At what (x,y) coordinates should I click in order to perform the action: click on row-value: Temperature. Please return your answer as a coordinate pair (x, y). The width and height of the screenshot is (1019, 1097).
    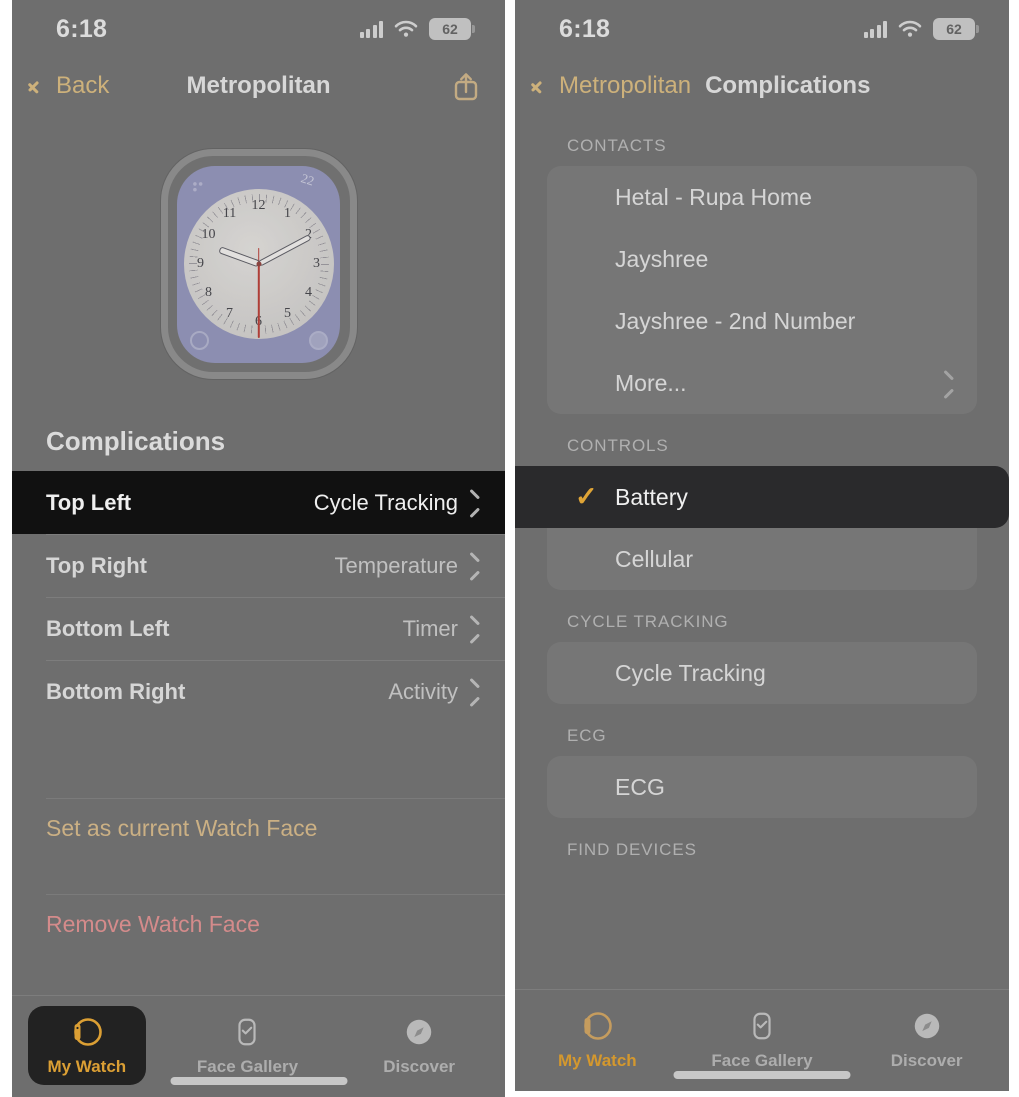
    Looking at the image, I should click on (407, 566).